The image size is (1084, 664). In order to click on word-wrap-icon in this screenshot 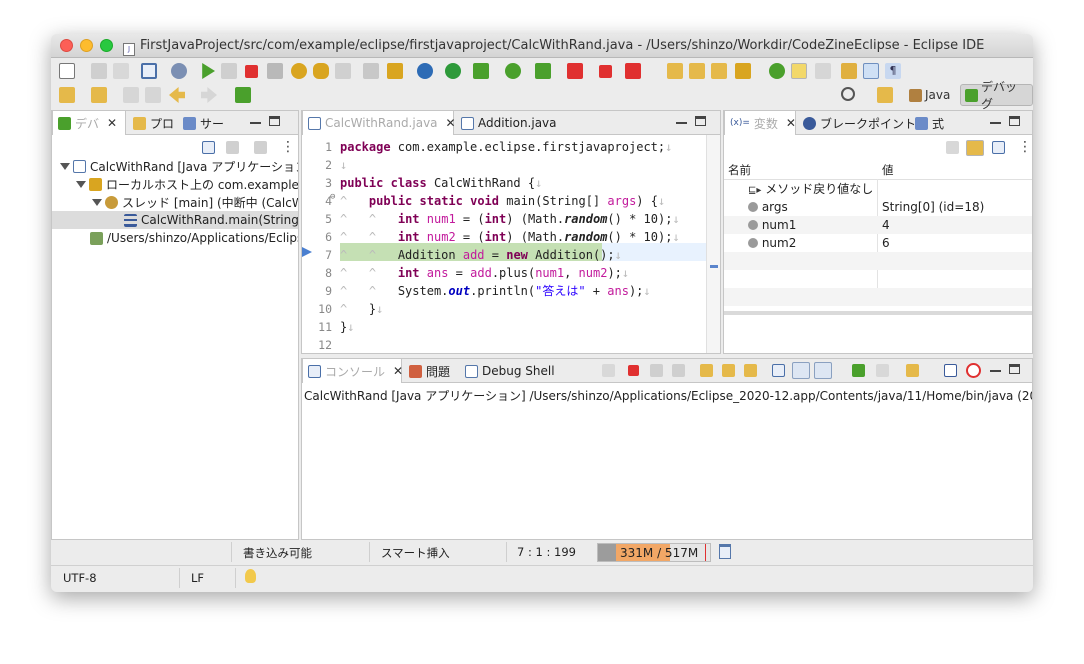, I will do `click(706, 370)`.